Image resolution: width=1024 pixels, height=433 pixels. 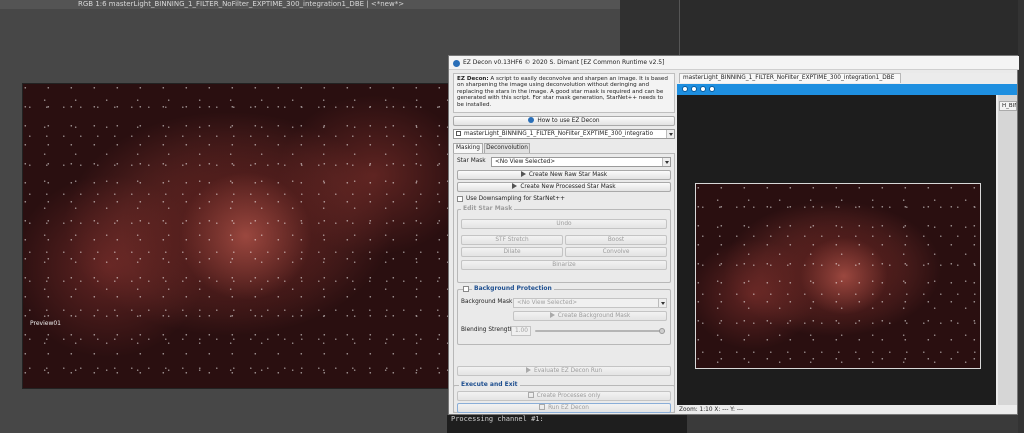 What do you see at coordinates (507, 148) in the screenshot?
I see `tab-deconvolution: Deconvolution` at bounding box center [507, 148].